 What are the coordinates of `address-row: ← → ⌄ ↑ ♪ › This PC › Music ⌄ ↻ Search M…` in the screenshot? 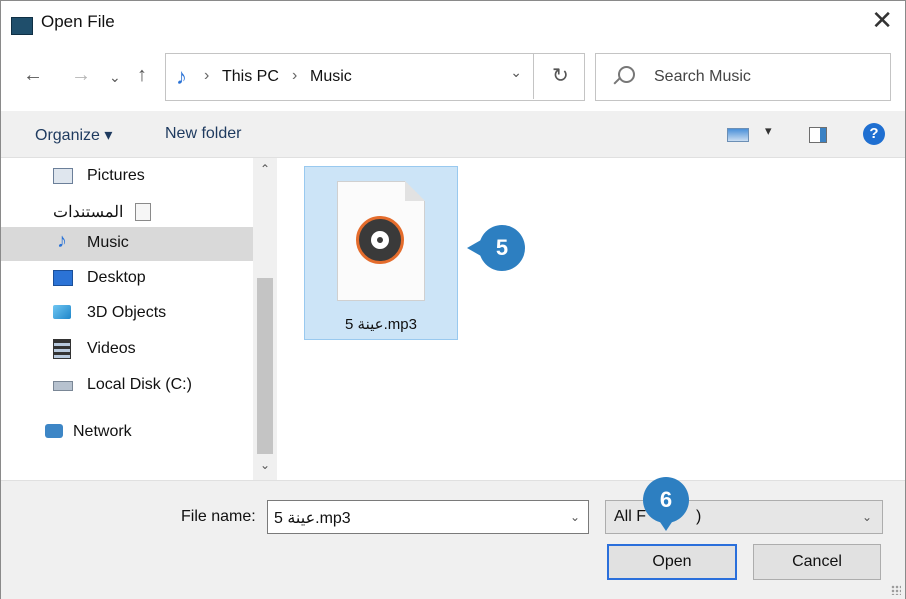 It's located at (453, 76).